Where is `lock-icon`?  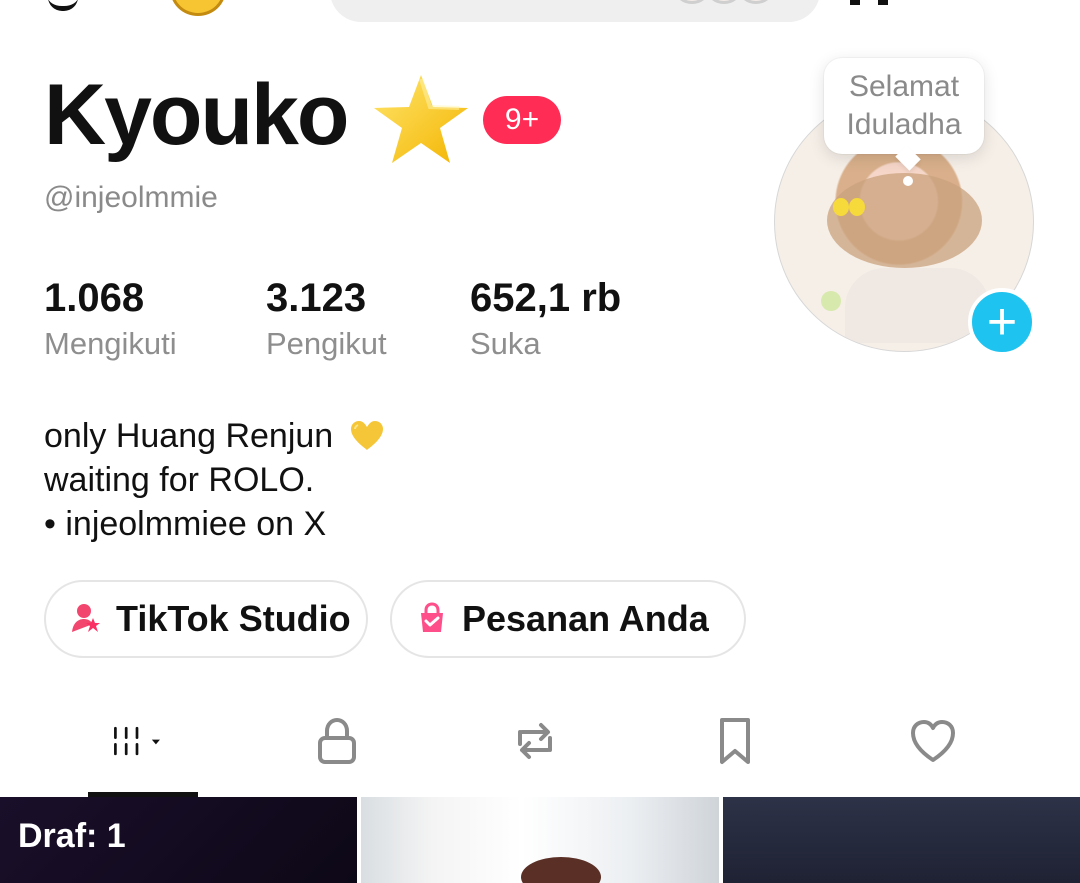 lock-icon is located at coordinates (337, 740).